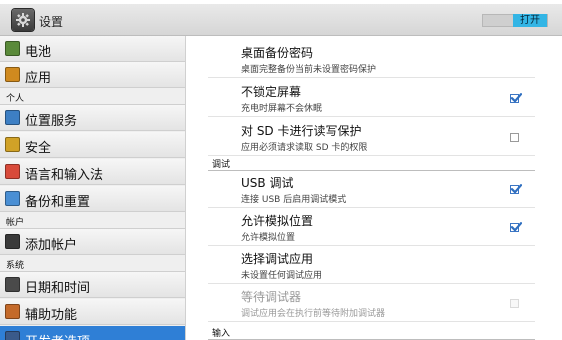 The width and height of the screenshot is (562, 340). Describe the element at coordinates (371, 333) in the screenshot. I see `section-header: 输入` at that location.